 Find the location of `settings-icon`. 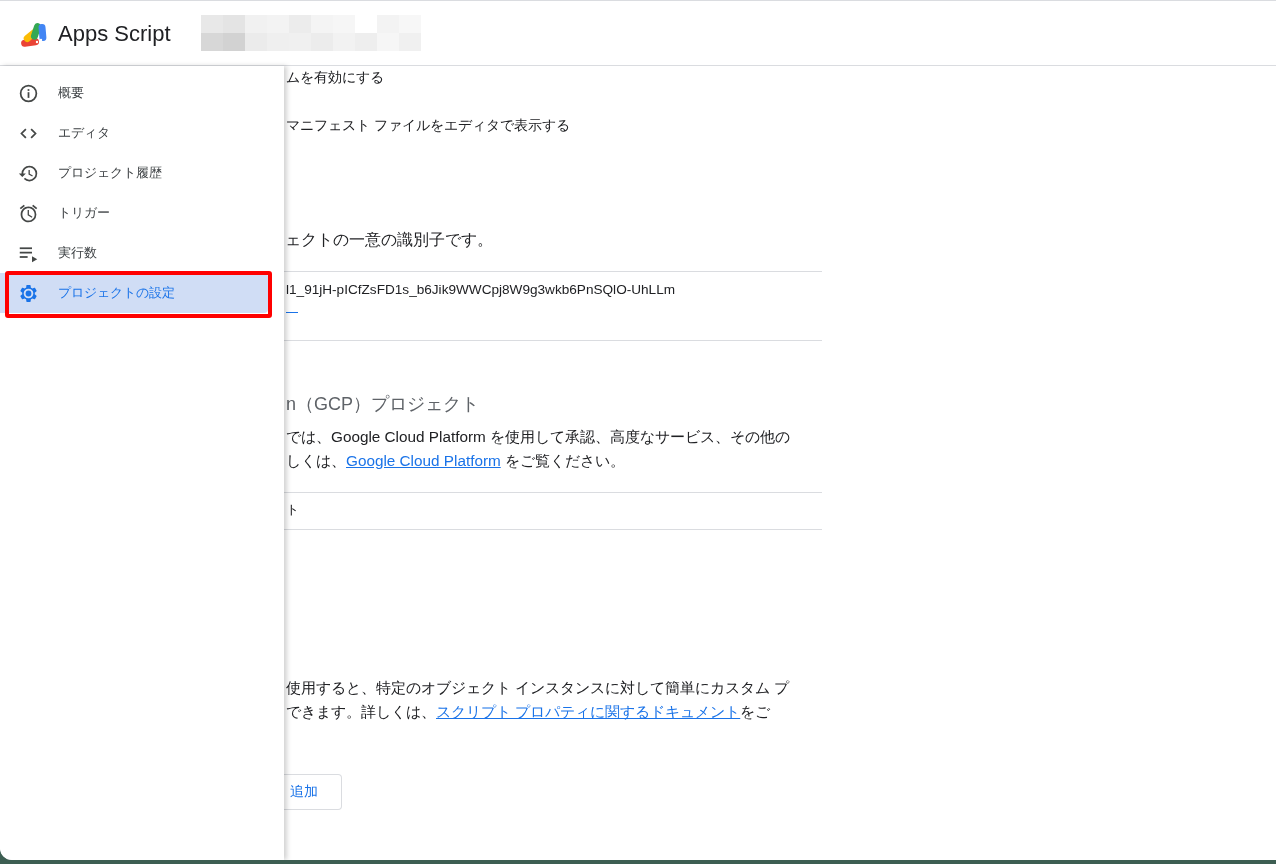

settings-icon is located at coordinates (28, 293).